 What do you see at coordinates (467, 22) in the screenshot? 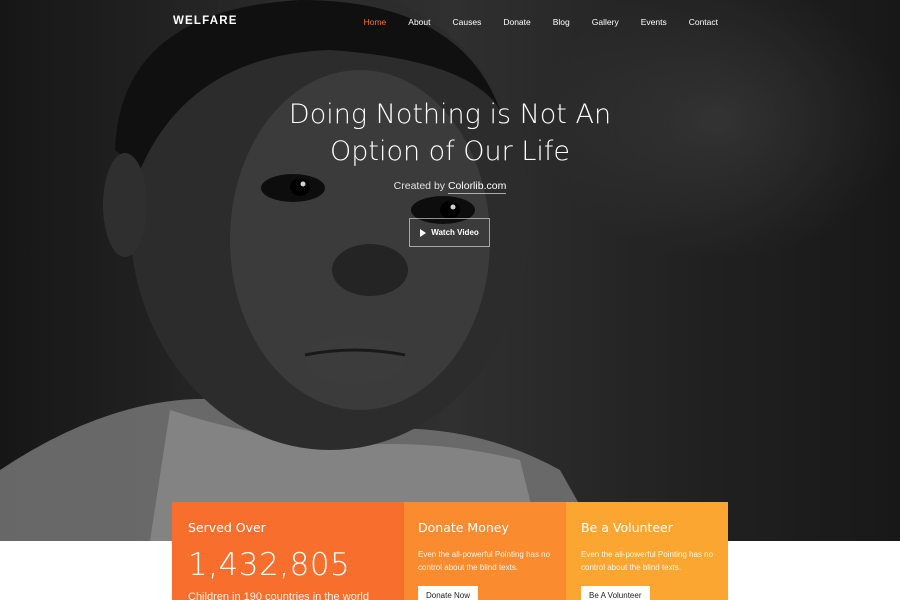
I see `nav-causes: Causes` at bounding box center [467, 22].